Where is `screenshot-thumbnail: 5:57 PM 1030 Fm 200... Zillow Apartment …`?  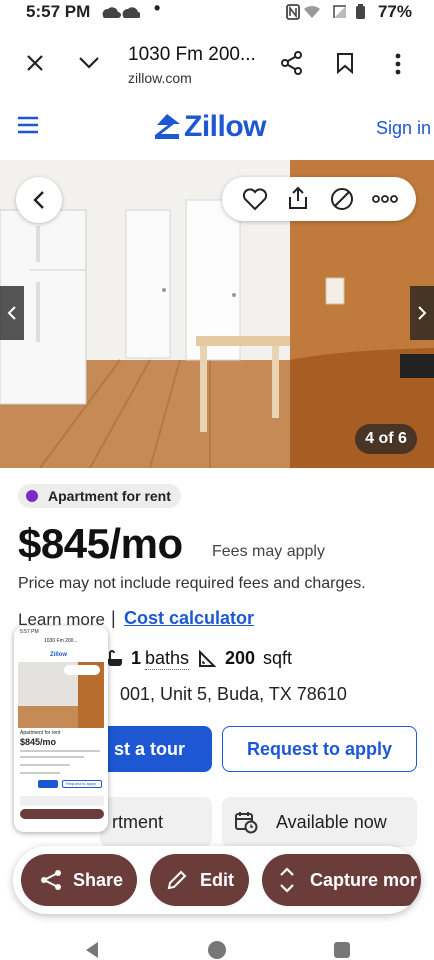 screenshot-thumbnail: 5:57 PM 1030 Fm 200... Zillow Apartment … is located at coordinates (61, 729).